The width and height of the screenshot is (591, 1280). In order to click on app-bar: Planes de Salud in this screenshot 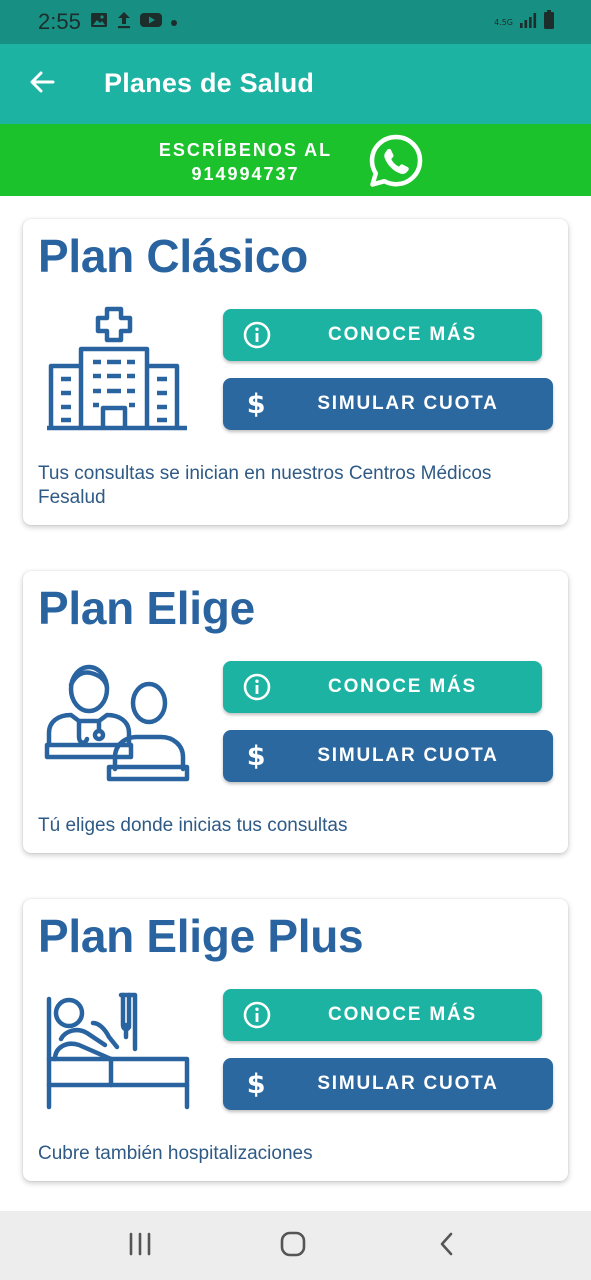, I will do `click(295, 84)`.